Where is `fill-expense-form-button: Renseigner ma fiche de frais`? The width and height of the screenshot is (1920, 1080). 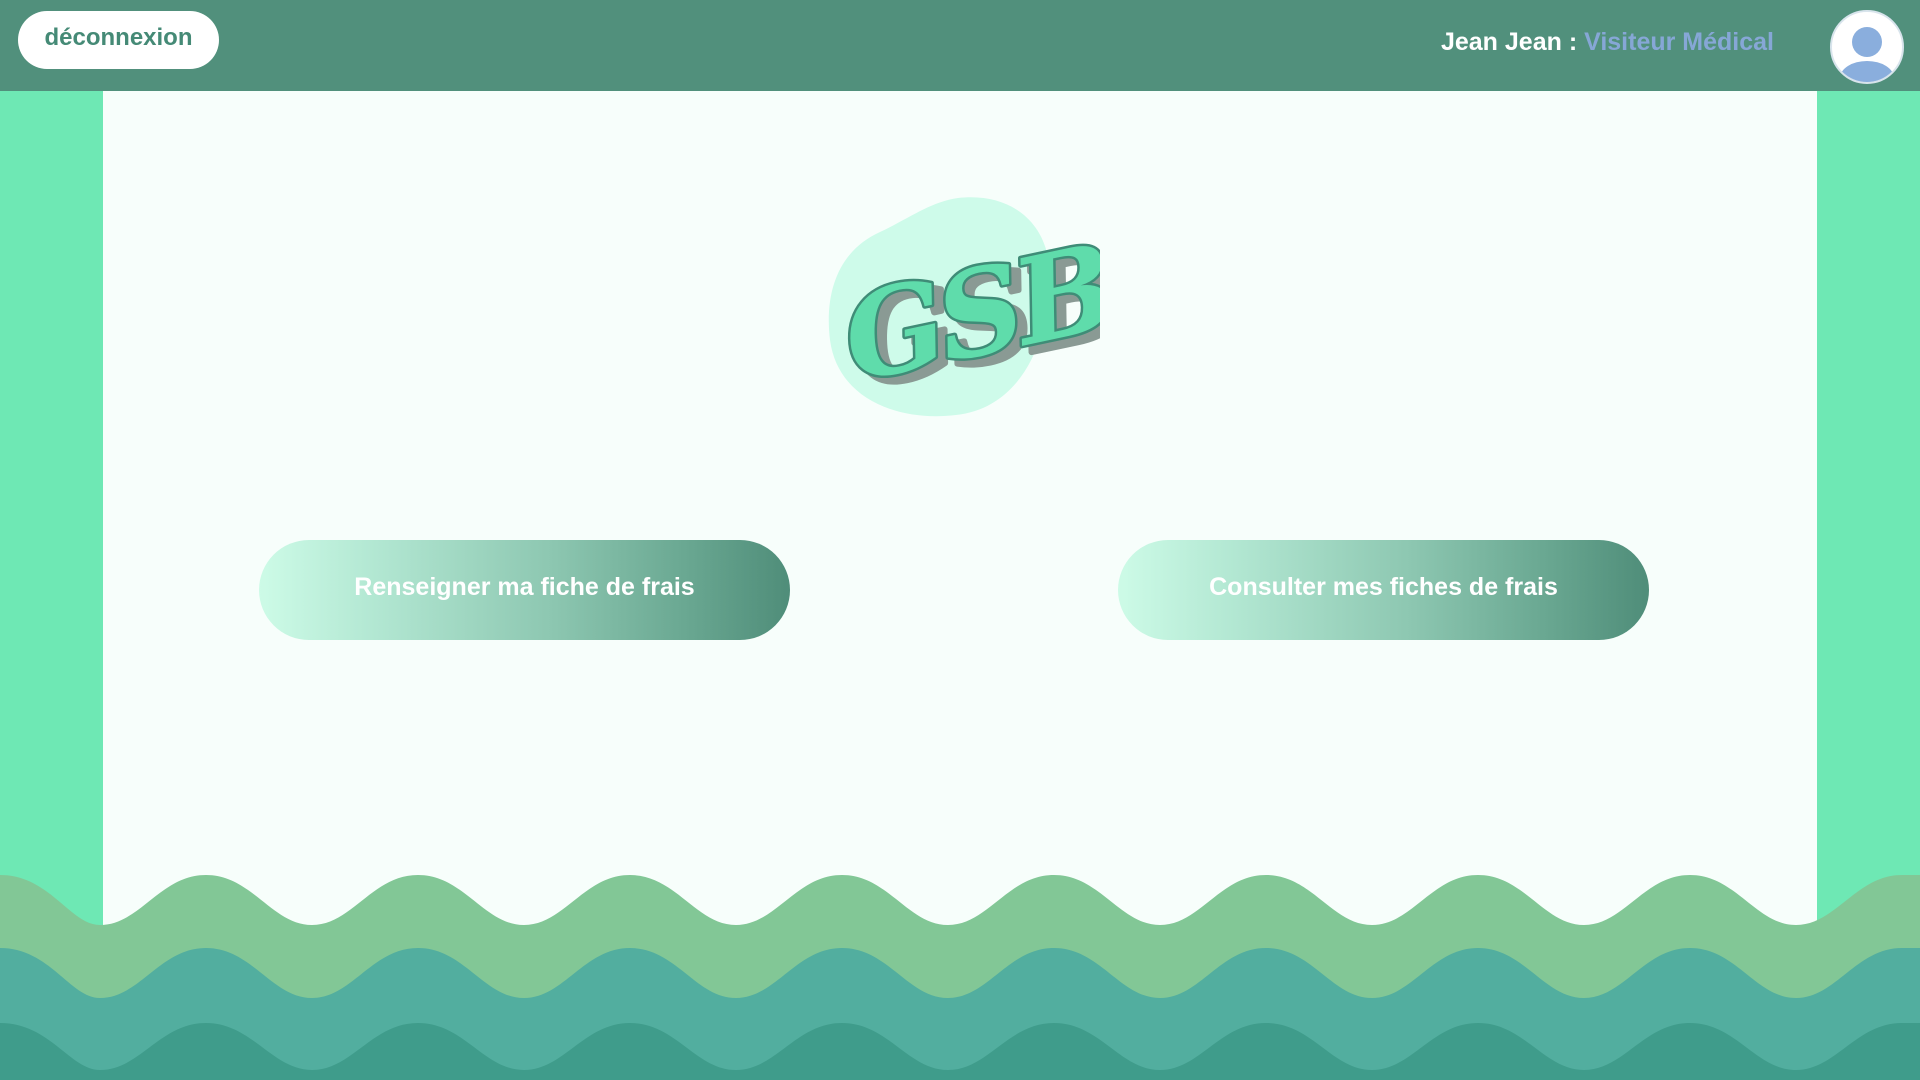 fill-expense-form-button: Renseigner ma fiche de frais is located at coordinates (524, 590).